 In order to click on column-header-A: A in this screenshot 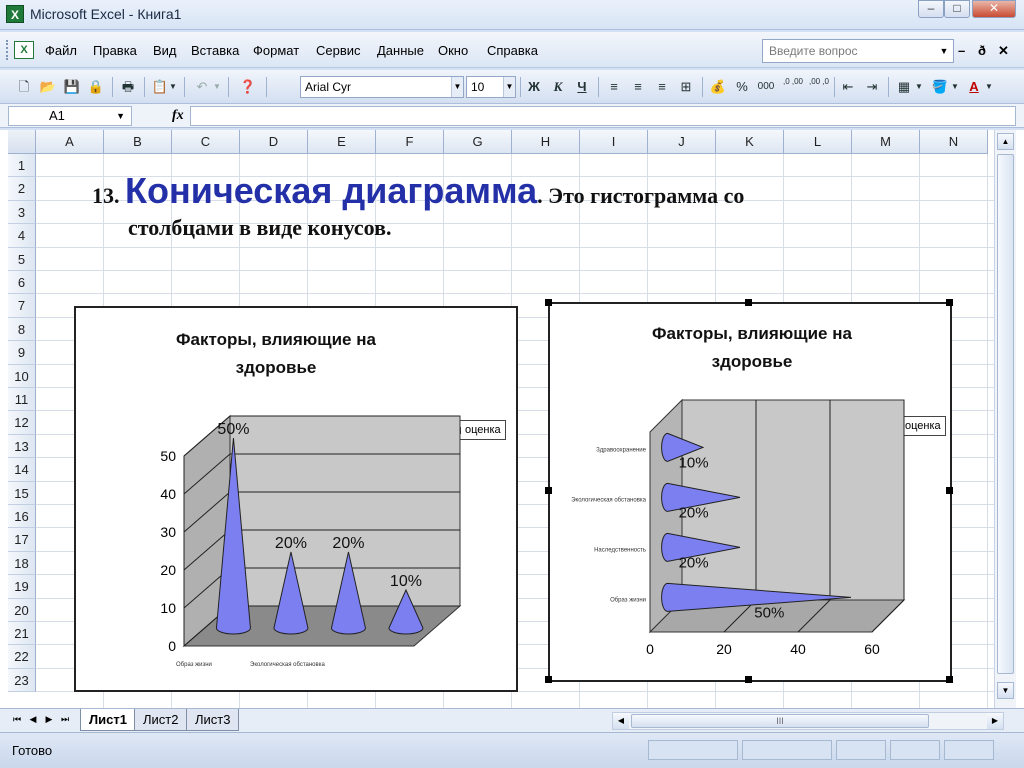, I will do `click(70, 142)`.